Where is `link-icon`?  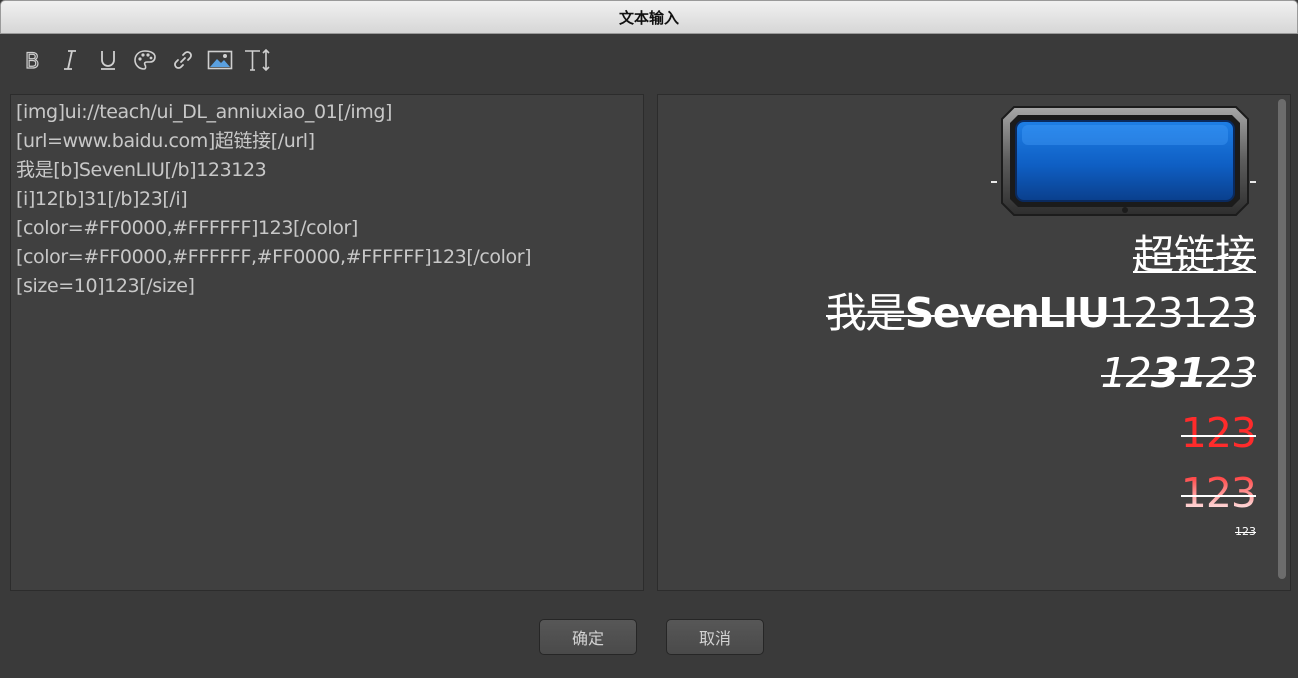 link-icon is located at coordinates (183, 60).